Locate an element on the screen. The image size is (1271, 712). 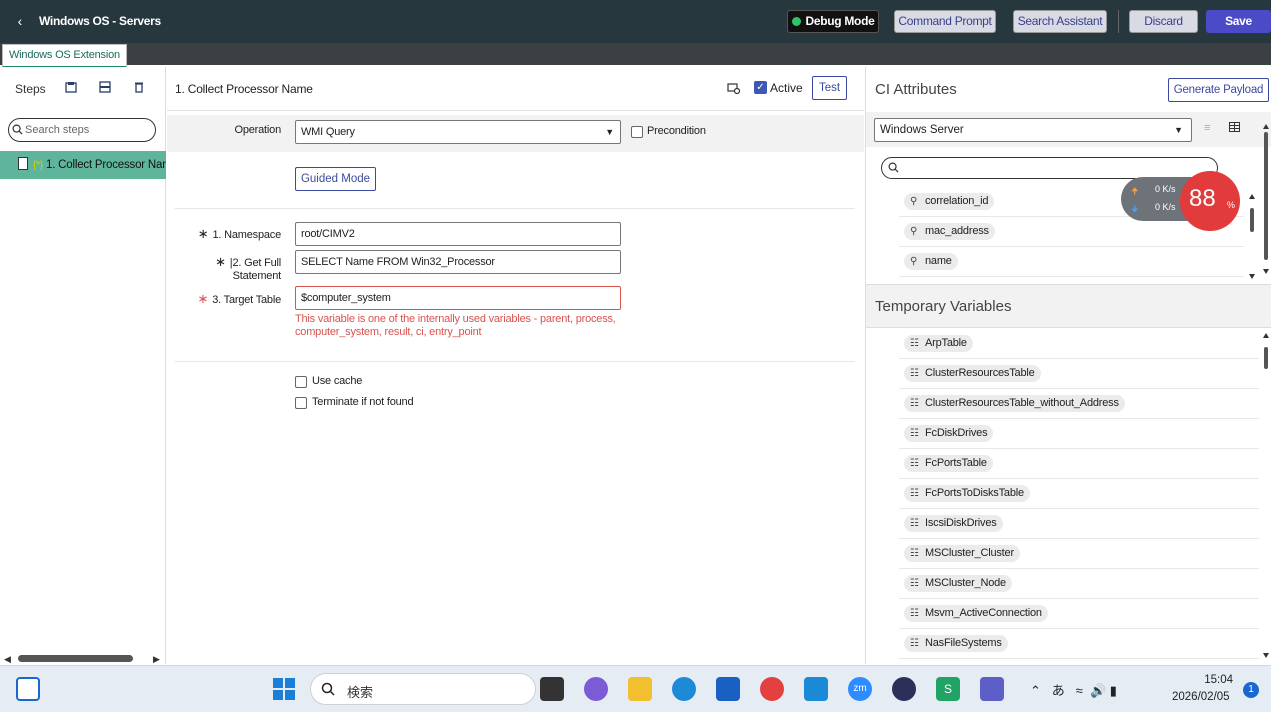
system-tray: ⌃ あ ≈ 🔊 ▮ is located at coordinates (1073, 689).